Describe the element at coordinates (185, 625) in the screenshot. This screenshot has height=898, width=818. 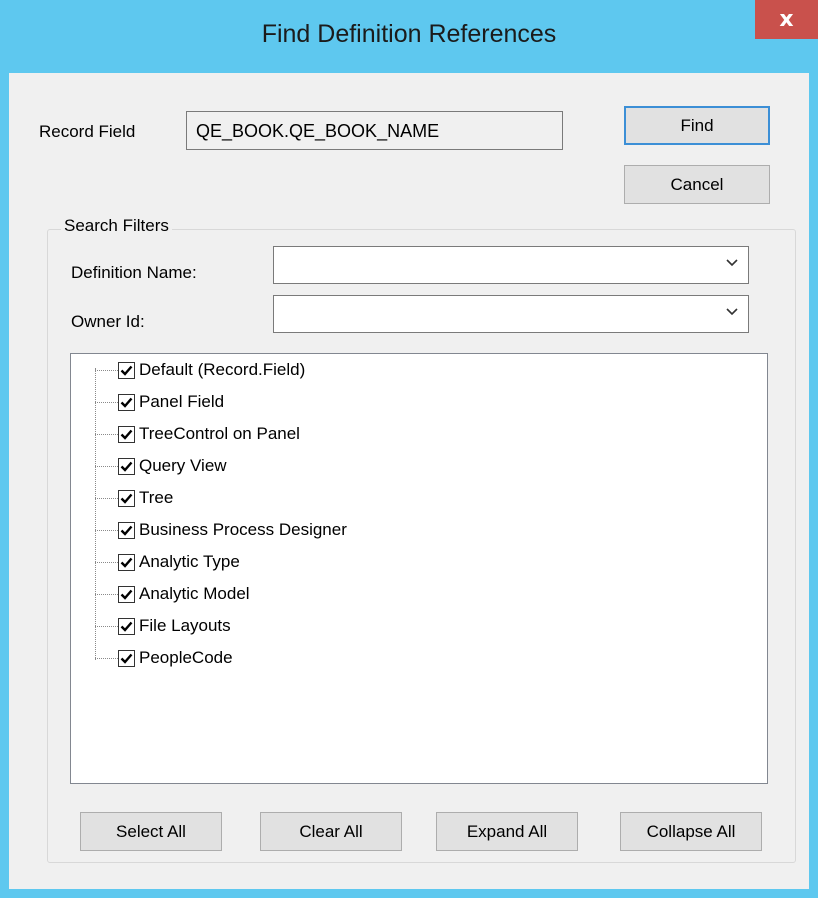
I see `tree-item-label: File Layouts` at that location.